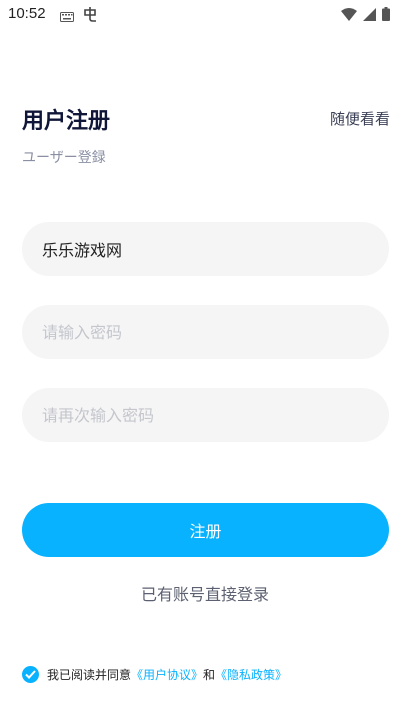  Describe the element at coordinates (167, 674) in the screenshot. I see `user-agreement-link: 《用户协议》` at that location.